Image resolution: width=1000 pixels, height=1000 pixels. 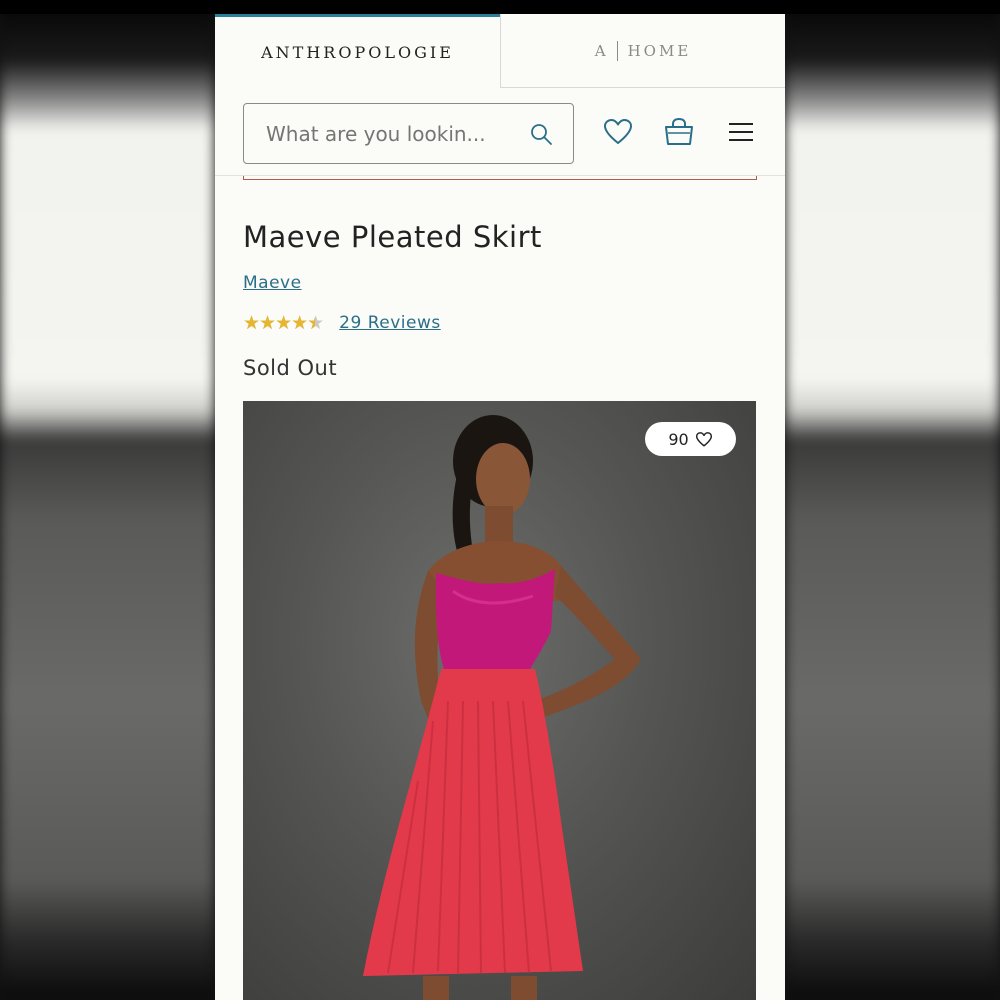 I want to click on product-title: Maeve Pleated Skirt, so click(x=392, y=237).